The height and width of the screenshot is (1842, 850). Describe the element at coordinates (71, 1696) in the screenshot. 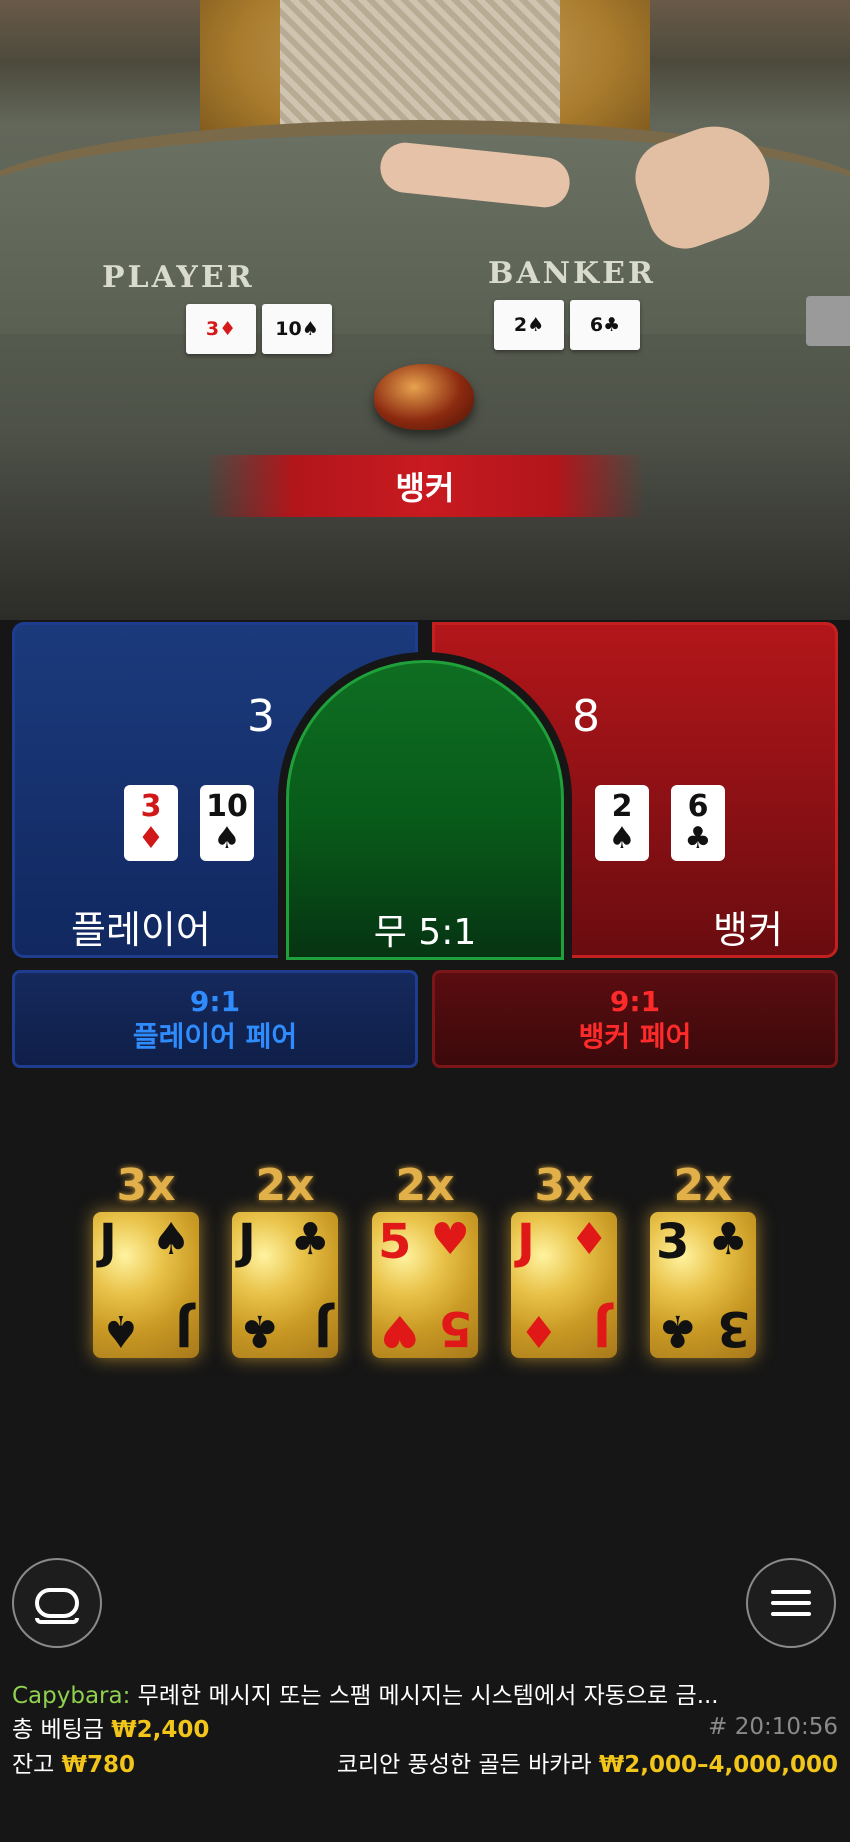

I see `chat-username: Capybara:` at that location.